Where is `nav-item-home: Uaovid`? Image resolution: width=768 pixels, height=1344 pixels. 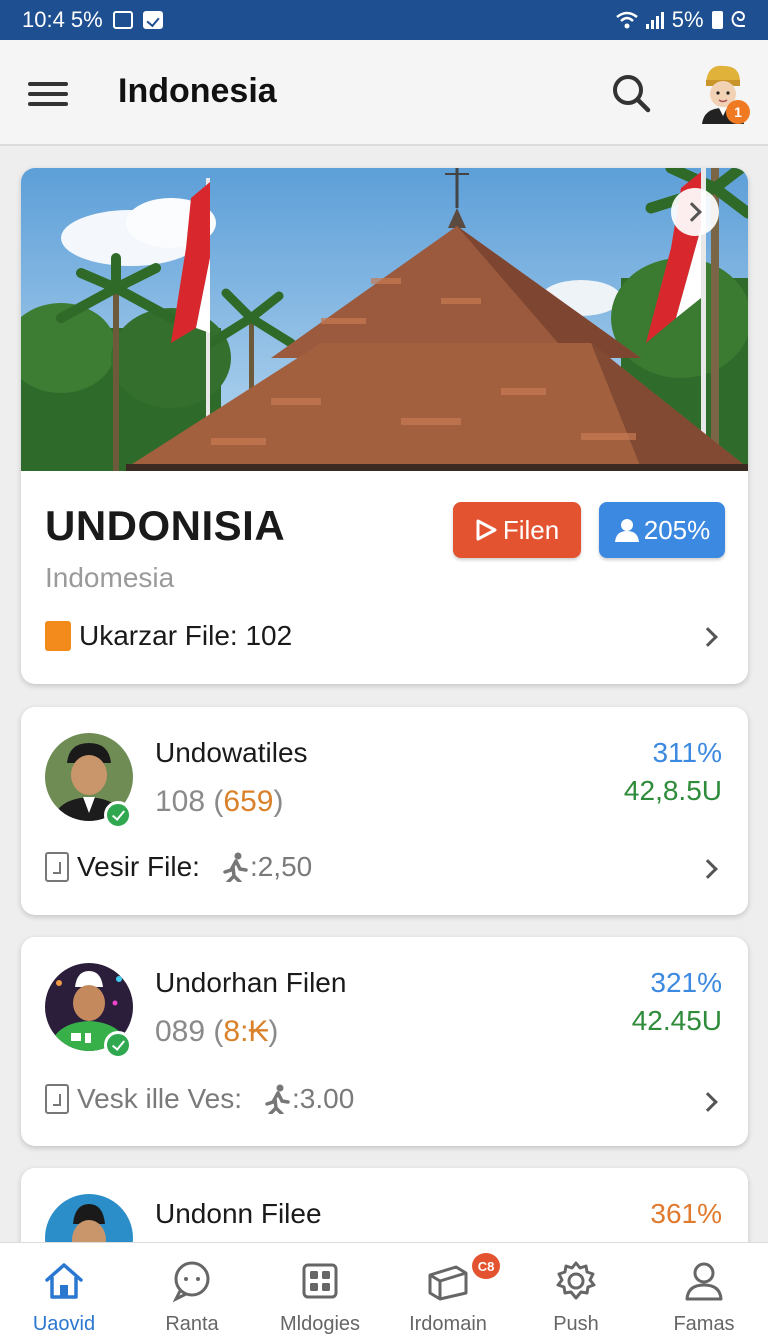
nav-item-home: Uaovid is located at coordinates (64, 1293).